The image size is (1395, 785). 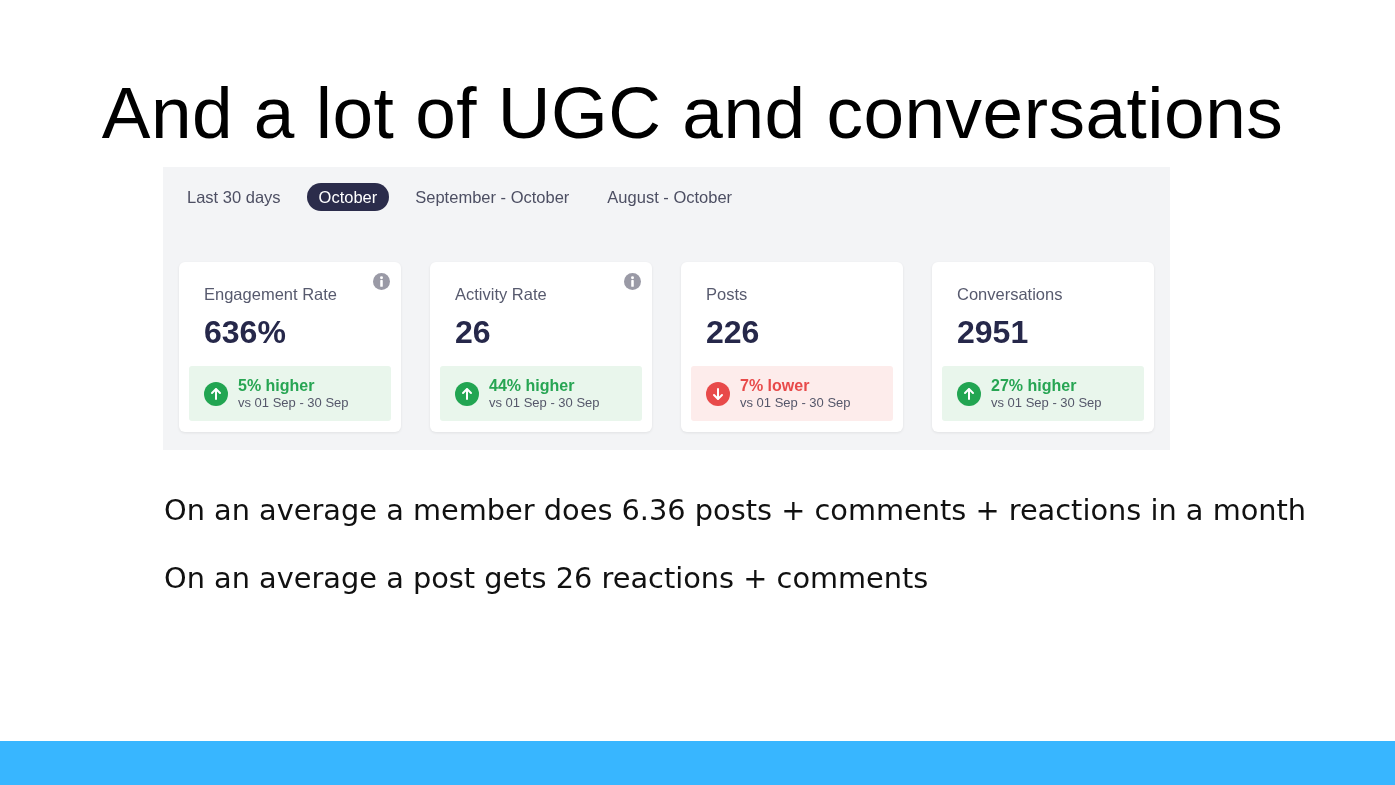 What do you see at coordinates (735, 510) in the screenshot?
I see `note-text: On an average a member does 6.36 posts + comments + reactions in a month` at bounding box center [735, 510].